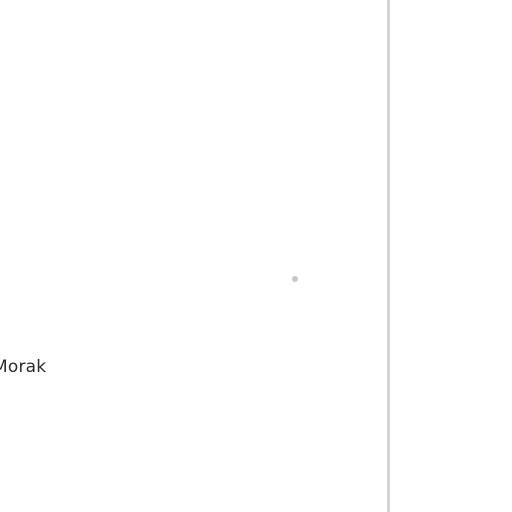 This screenshot has height=512, width=512. What do you see at coordinates (295, 279) in the screenshot?
I see `dot-icon` at bounding box center [295, 279].